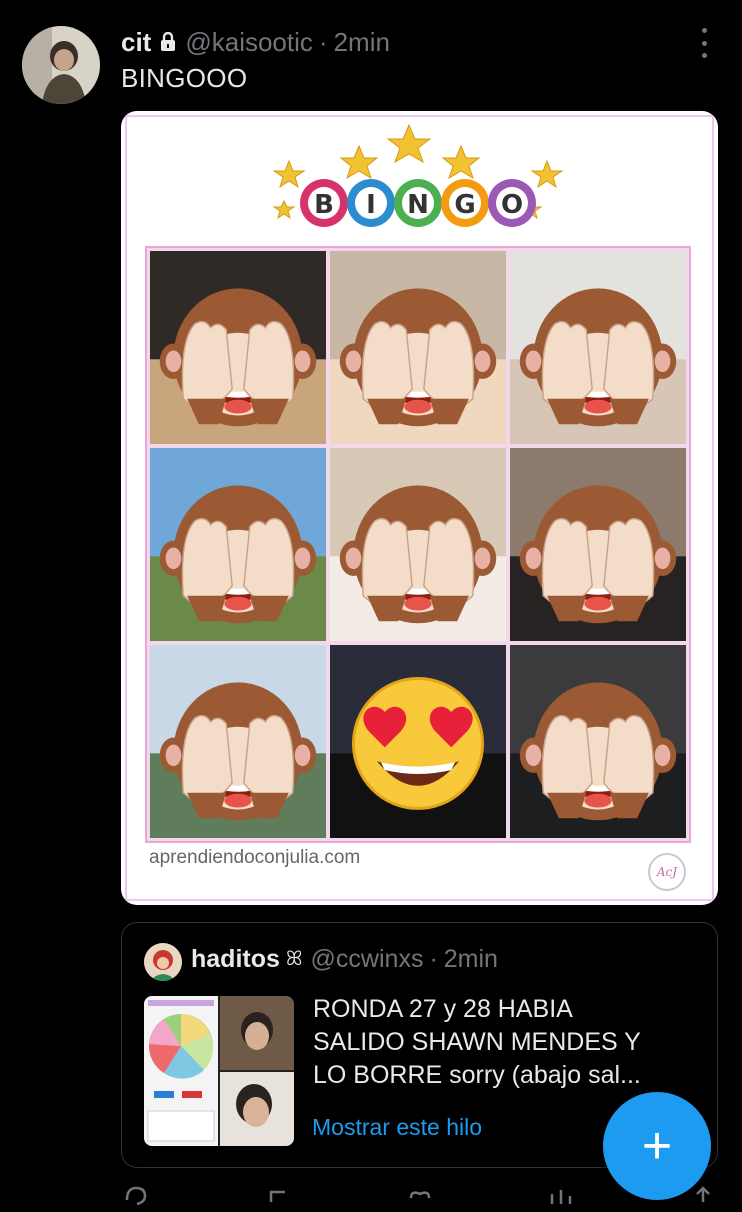 The width and height of the screenshot is (742, 1212). I want to click on tweet-text: BINGOOO, so click(184, 78).